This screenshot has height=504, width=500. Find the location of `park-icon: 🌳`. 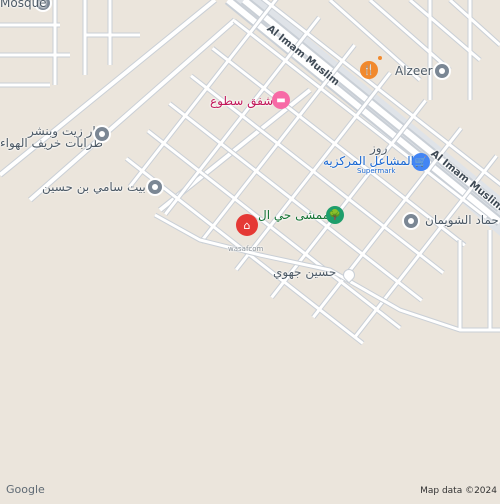

park-icon: 🌳 is located at coordinates (335, 215).